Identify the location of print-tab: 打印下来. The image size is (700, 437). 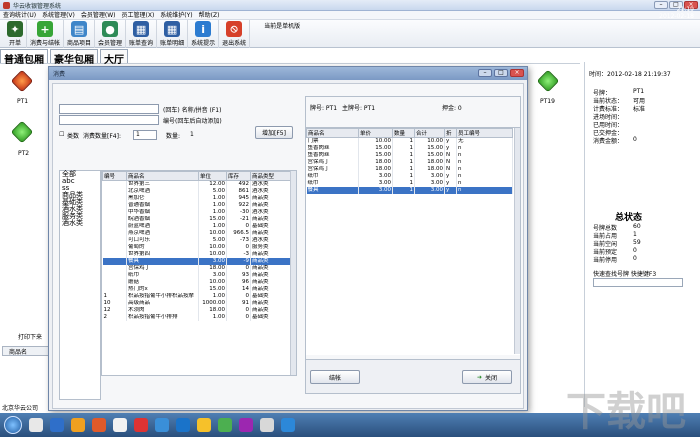
(30, 336).